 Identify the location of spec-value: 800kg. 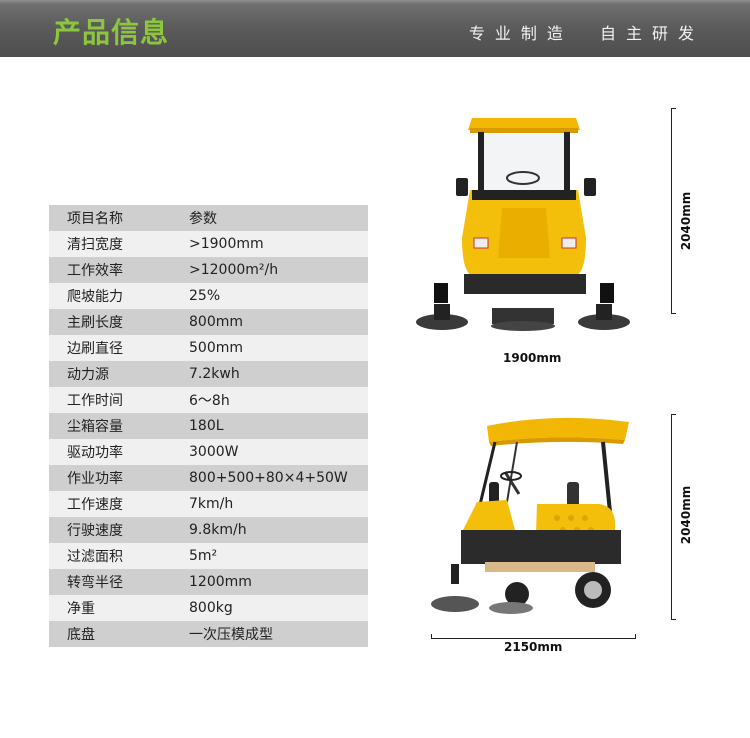
(211, 608).